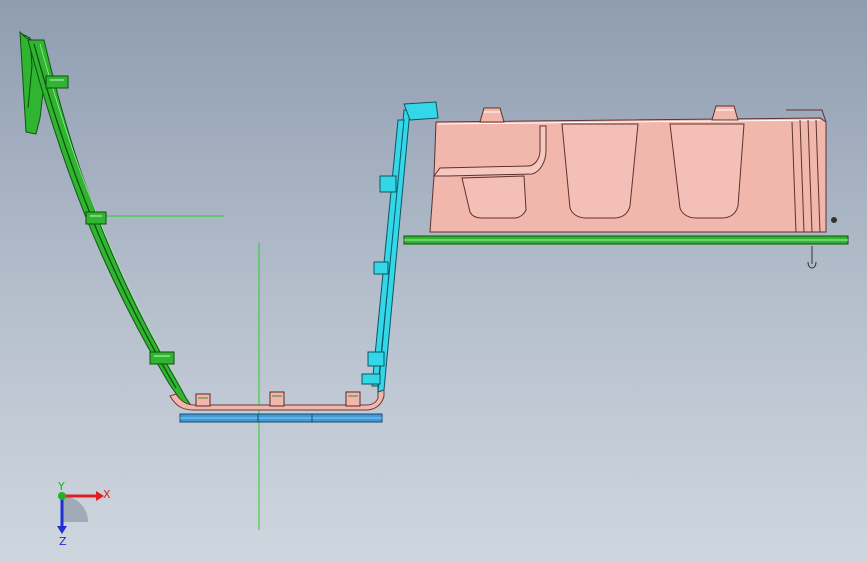 The image size is (867, 562). I want to click on y-axis-dot, so click(62, 496).